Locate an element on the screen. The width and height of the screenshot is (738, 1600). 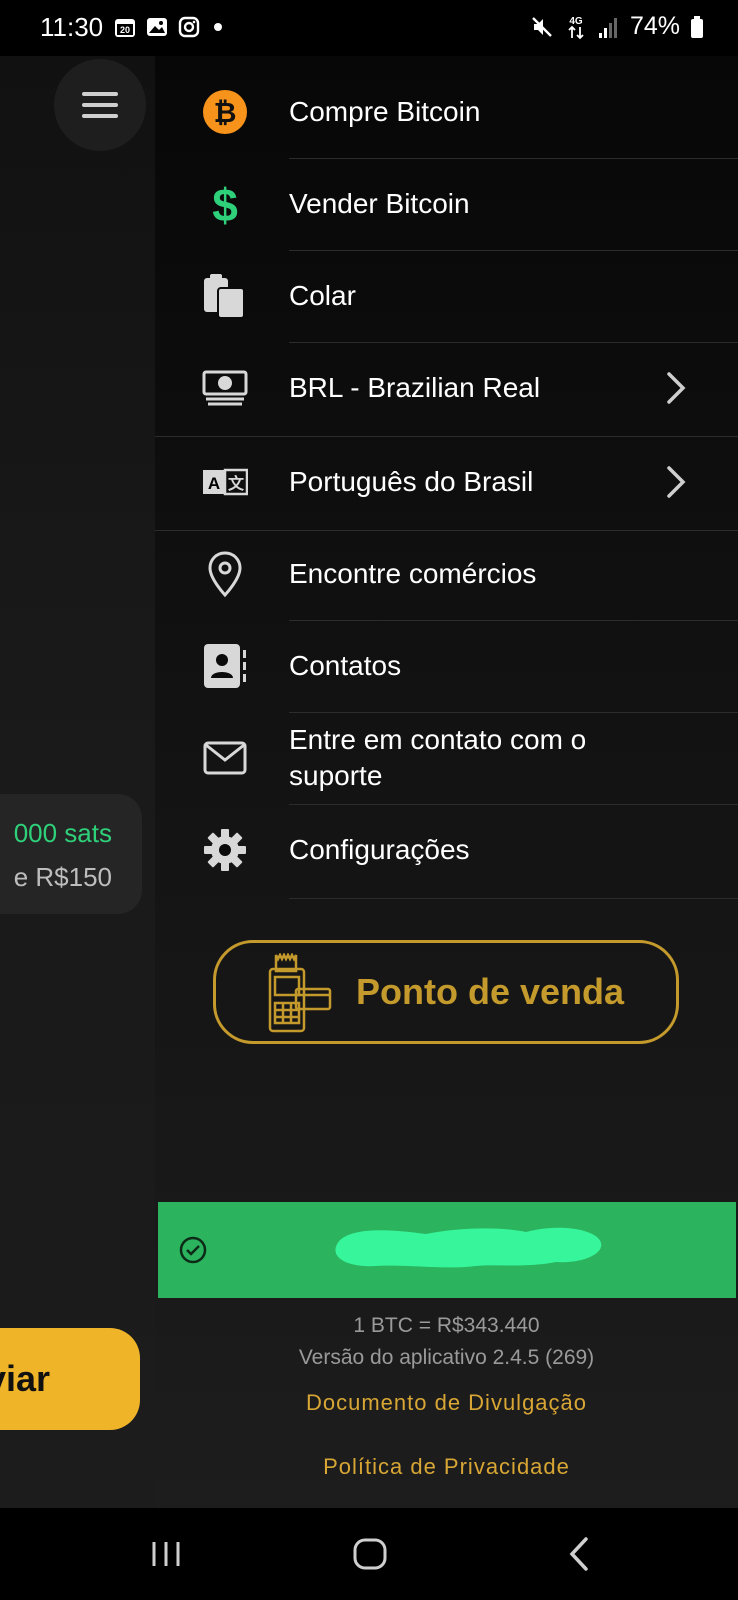
svg-text: A is located at coordinates (214, 483).